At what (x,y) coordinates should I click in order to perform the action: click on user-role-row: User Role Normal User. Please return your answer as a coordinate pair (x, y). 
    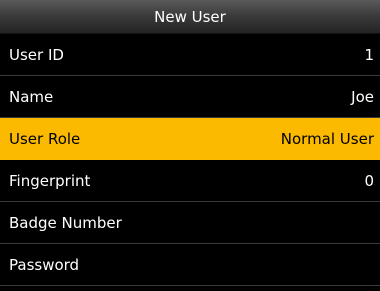
    Looking at the image, I should click on (190, 139).